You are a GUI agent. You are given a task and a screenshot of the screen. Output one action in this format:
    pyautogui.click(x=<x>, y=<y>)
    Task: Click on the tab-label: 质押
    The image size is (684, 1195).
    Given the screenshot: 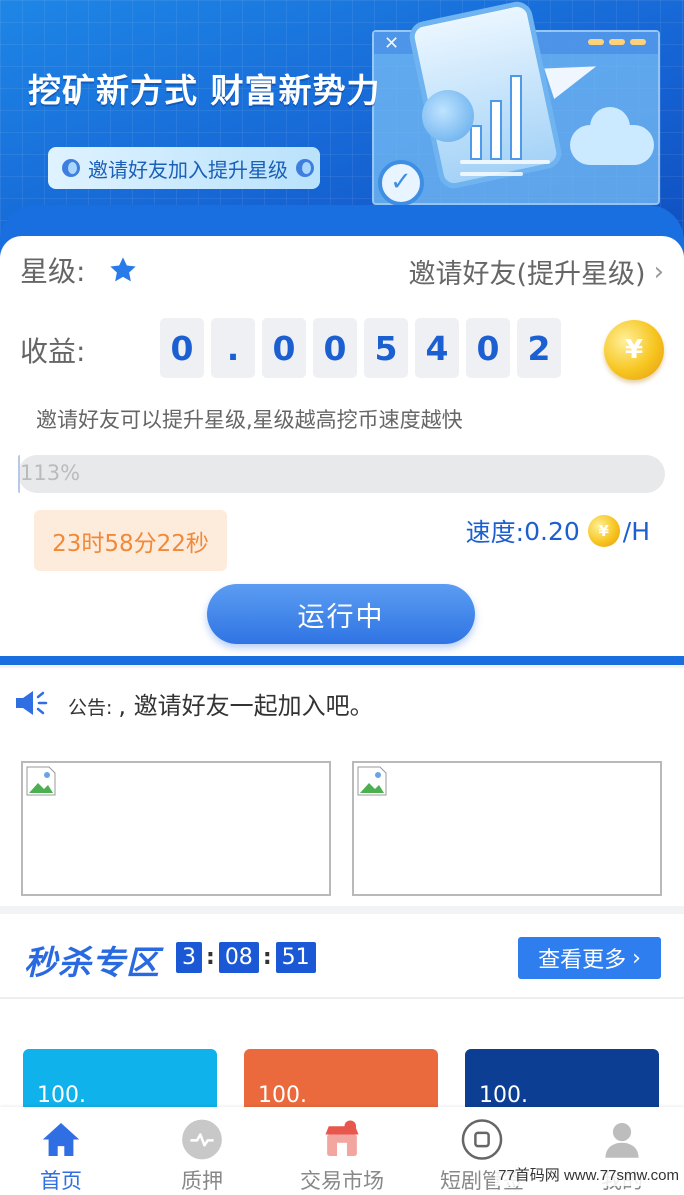 What is the action you would take?
    pyautogui.click(x=202, y=1181)
    